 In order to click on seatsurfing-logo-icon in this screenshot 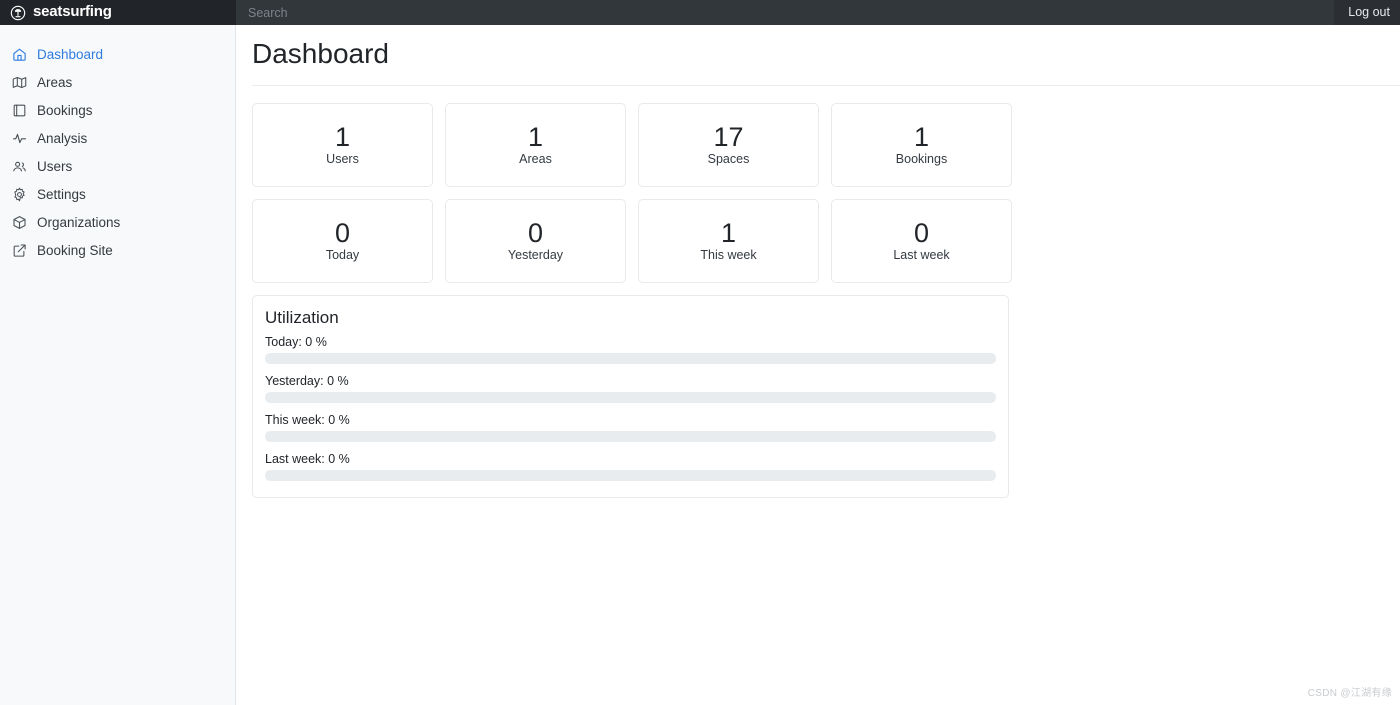, I will do `click(18, 12)`.